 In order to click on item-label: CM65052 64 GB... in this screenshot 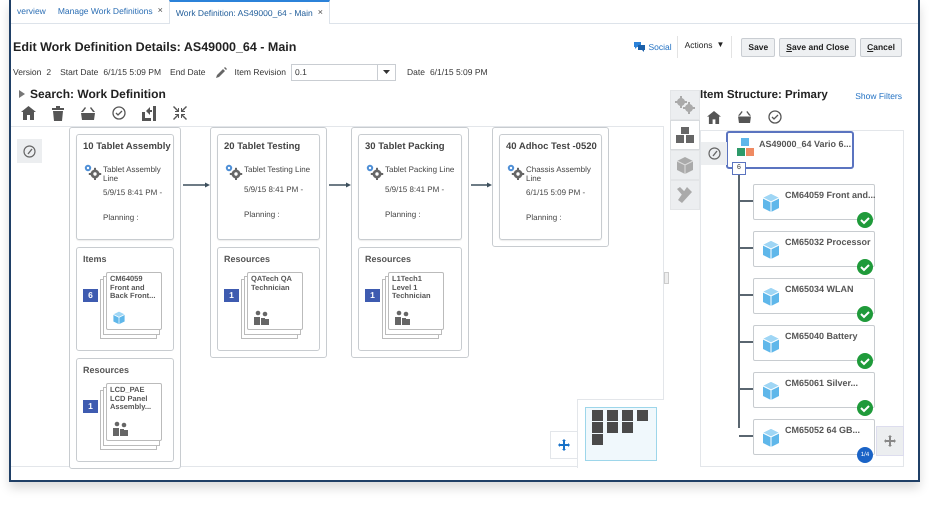, I will do `click(822, 430)`.